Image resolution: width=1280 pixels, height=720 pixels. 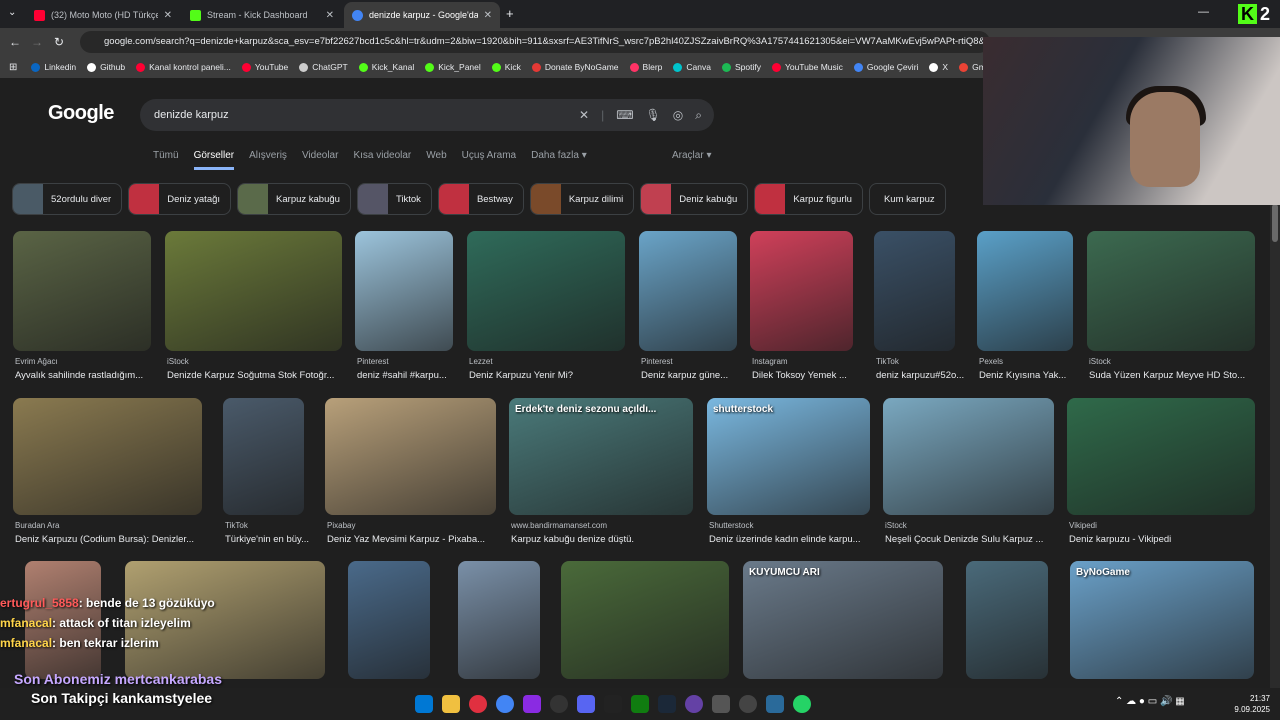 I want to click on reload-icon: ↻, so click(x=59, y=42).